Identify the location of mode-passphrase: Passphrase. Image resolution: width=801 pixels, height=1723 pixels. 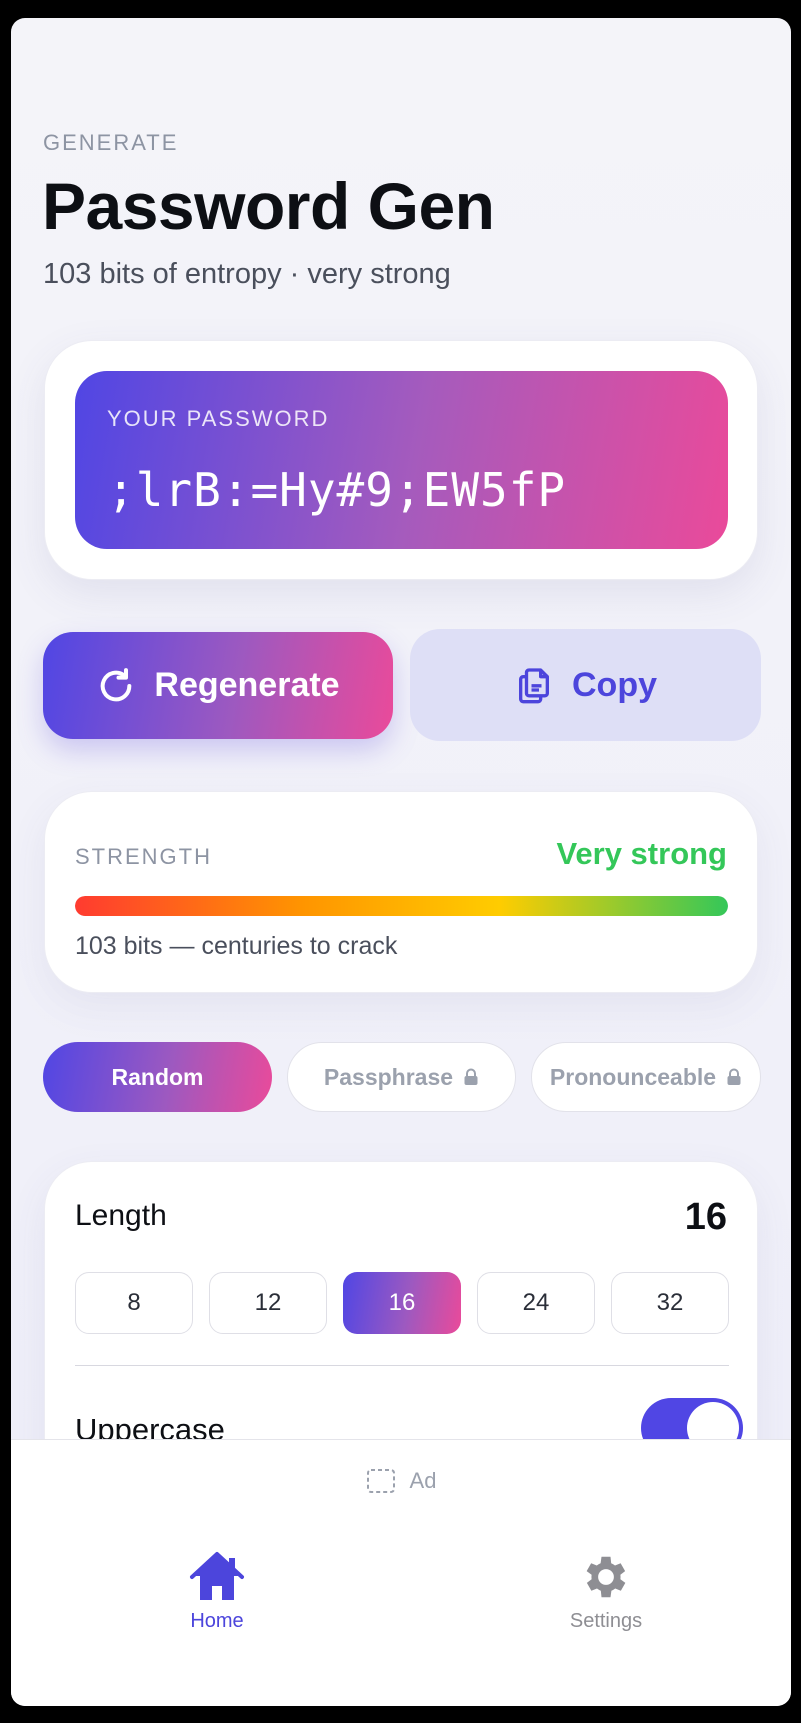
(401, 1077).